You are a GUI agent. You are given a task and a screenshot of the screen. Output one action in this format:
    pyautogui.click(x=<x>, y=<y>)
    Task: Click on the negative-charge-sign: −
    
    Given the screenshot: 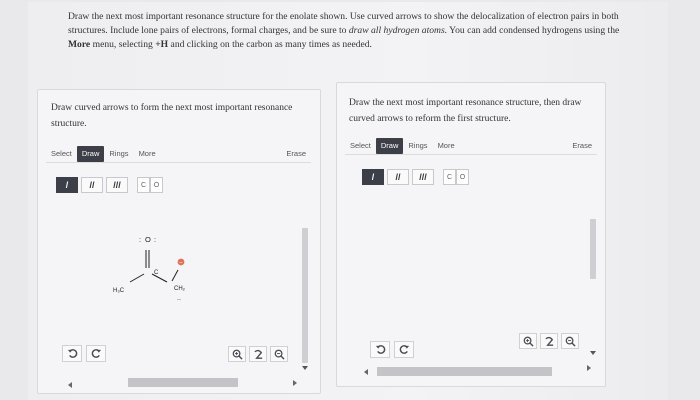 What is the action you would take?
    pyautogui.click(x=181, y=263)
    